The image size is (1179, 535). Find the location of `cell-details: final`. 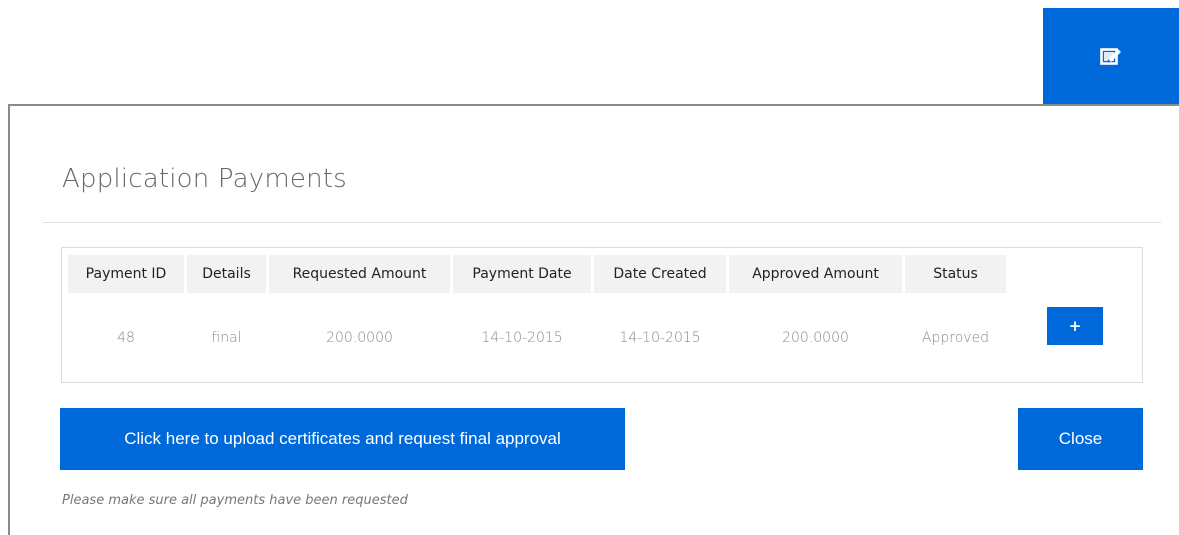

cell-details: final is located at coordinates (226, 338).